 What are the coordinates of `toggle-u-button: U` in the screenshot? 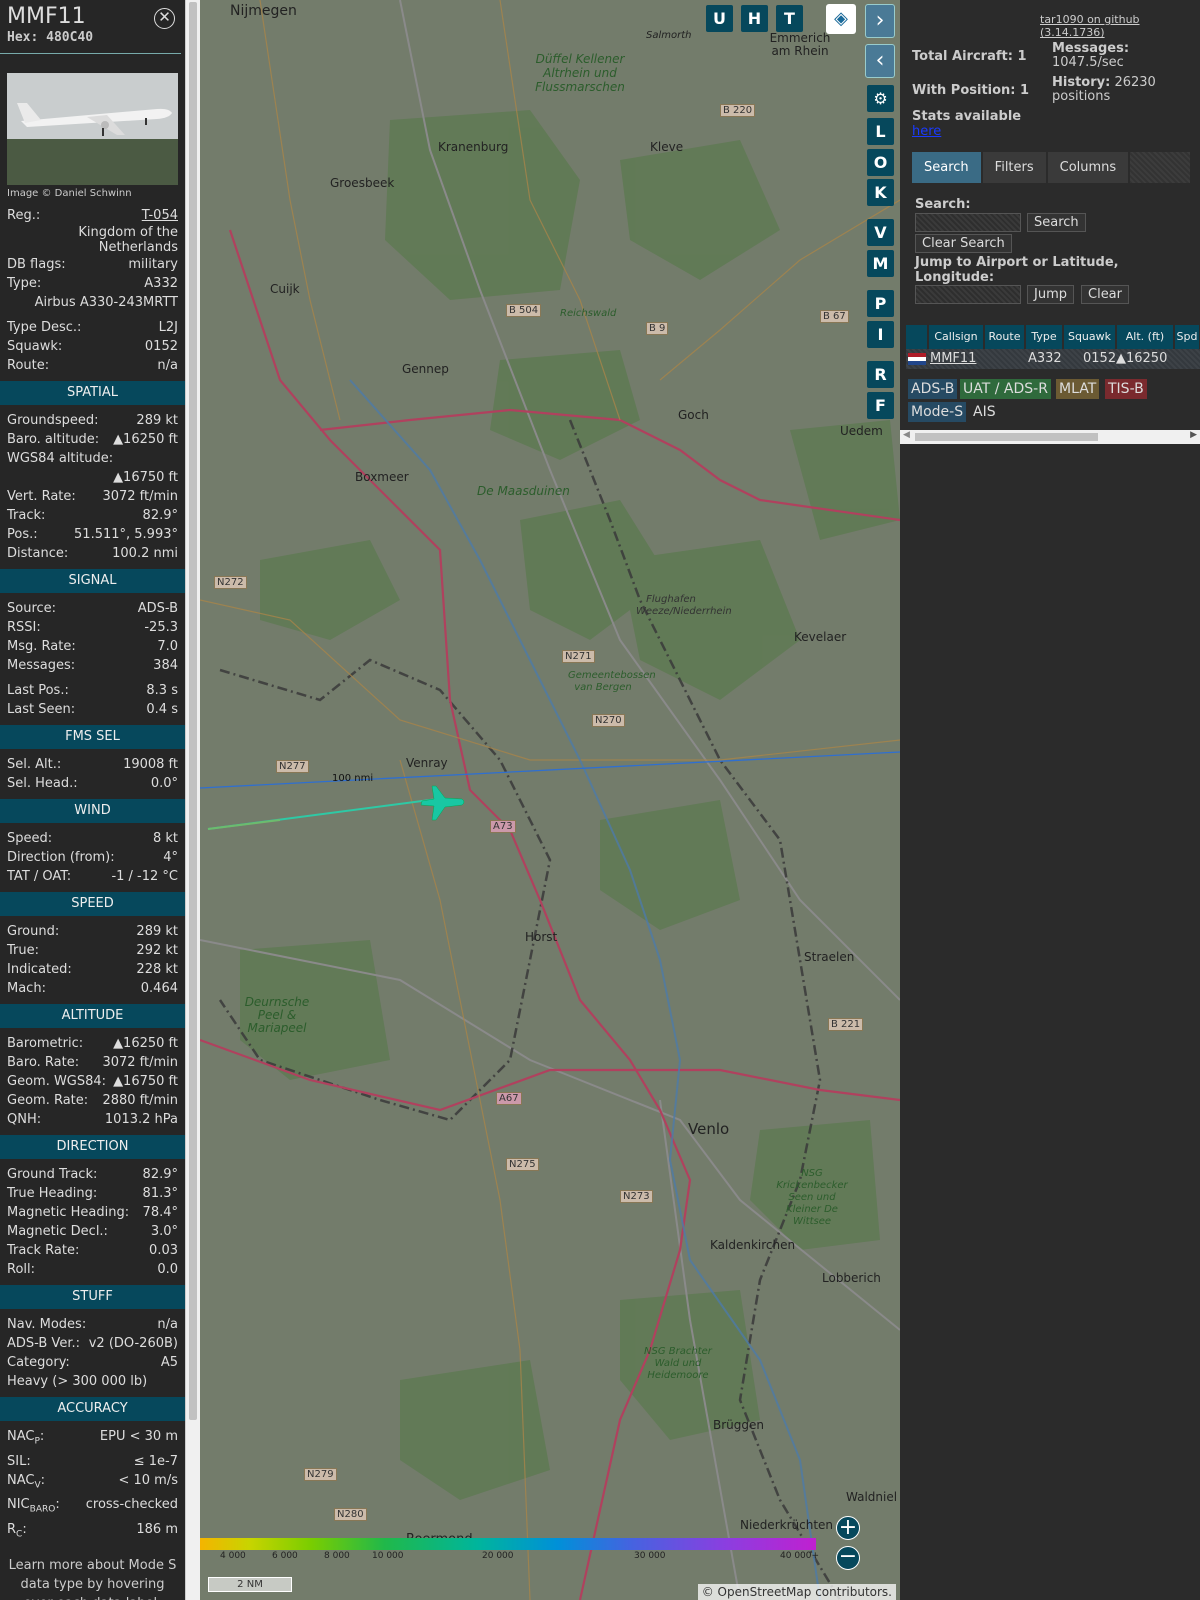 It's located at (719, 18).